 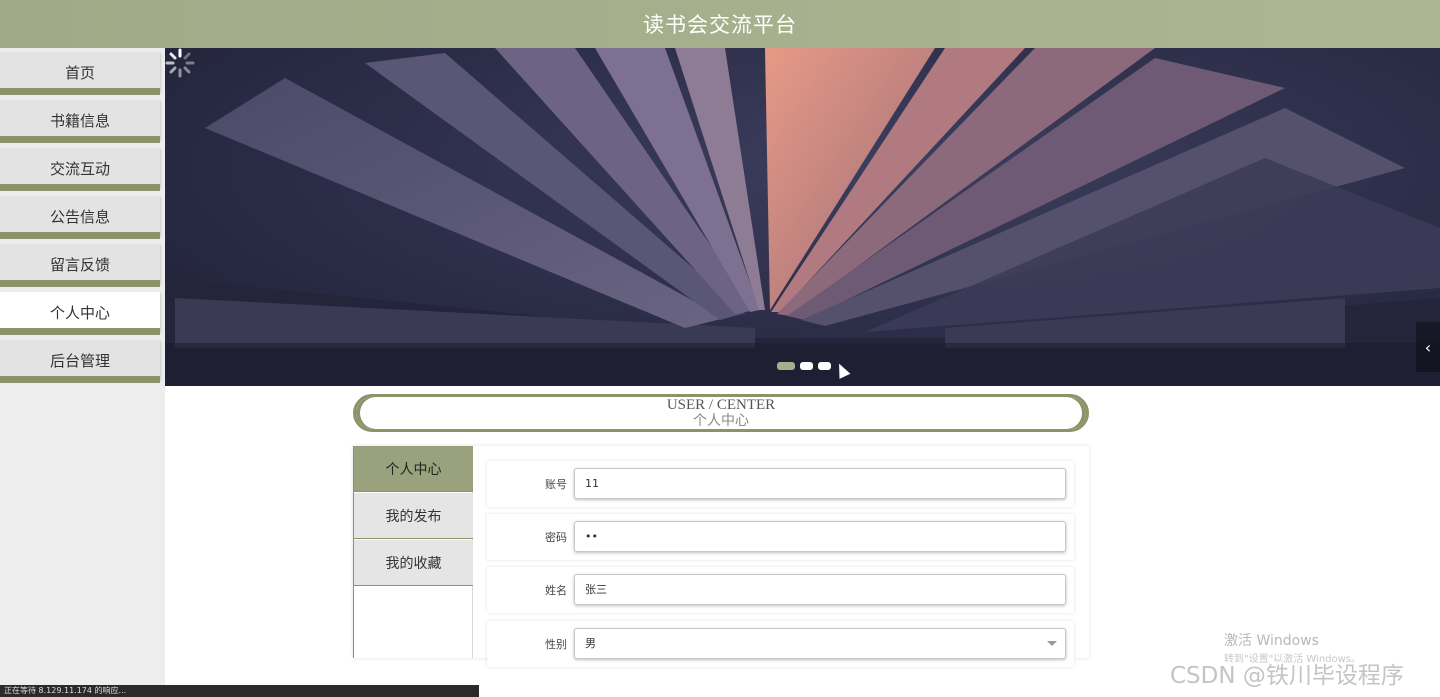 I want to click on password-label: 密码, so click(x=556, y=537).